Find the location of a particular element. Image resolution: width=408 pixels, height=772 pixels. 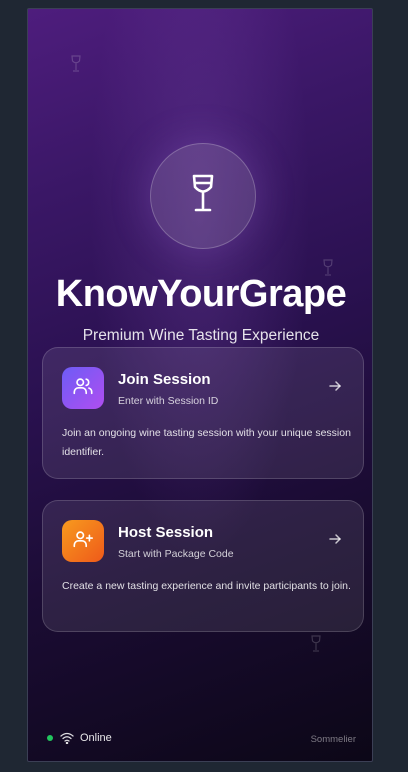

wine-glass-icon is located at coordinates (203, 196).